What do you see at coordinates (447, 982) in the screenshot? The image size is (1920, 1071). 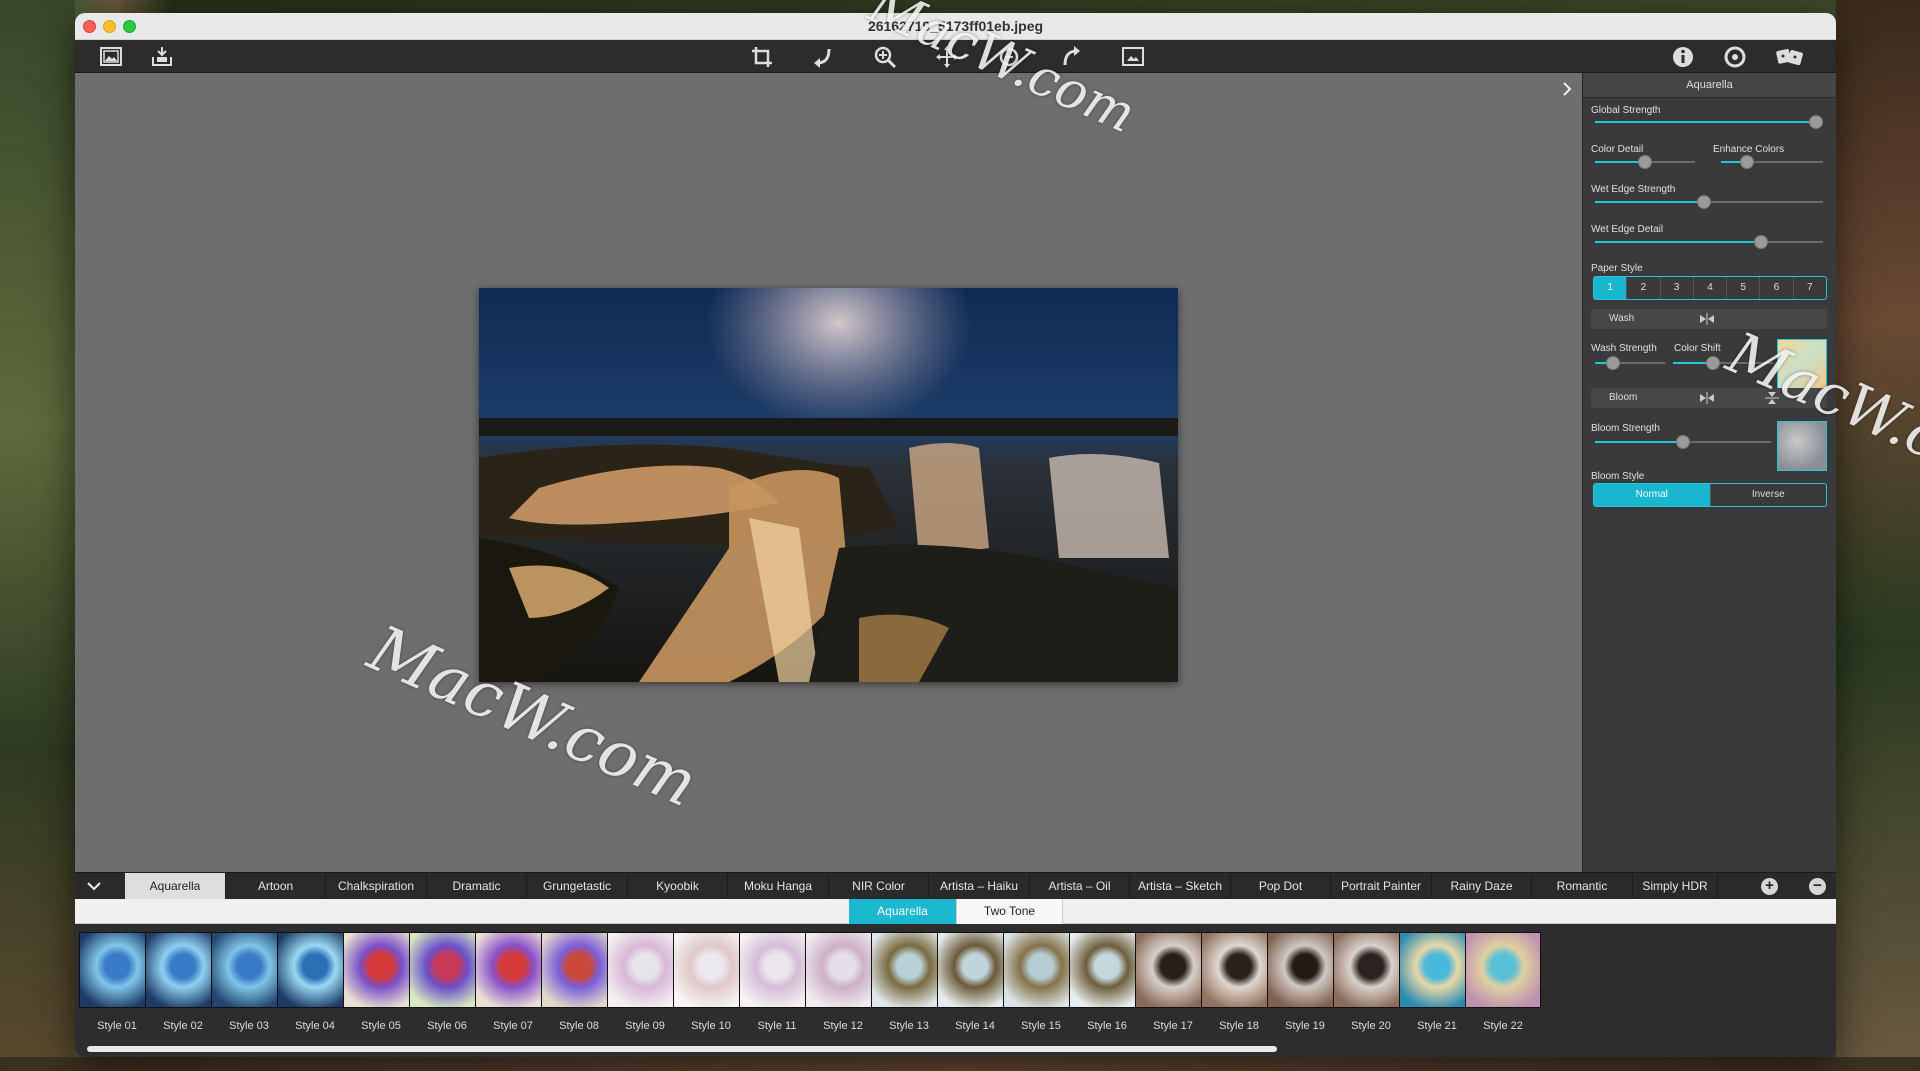 I see `style-thumbnail: Style 06` at bounding box center [447, 982].